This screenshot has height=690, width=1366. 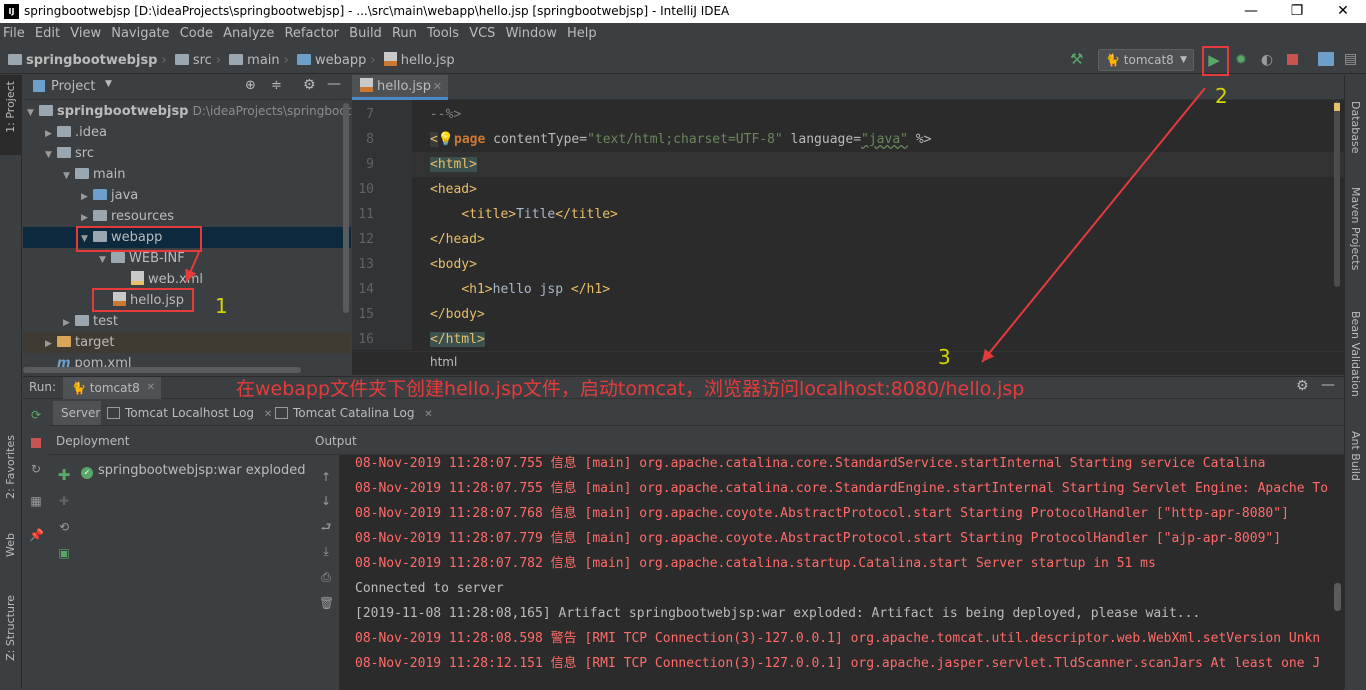 I want to click on close-button: ✕, so click(x=1343, y=11).